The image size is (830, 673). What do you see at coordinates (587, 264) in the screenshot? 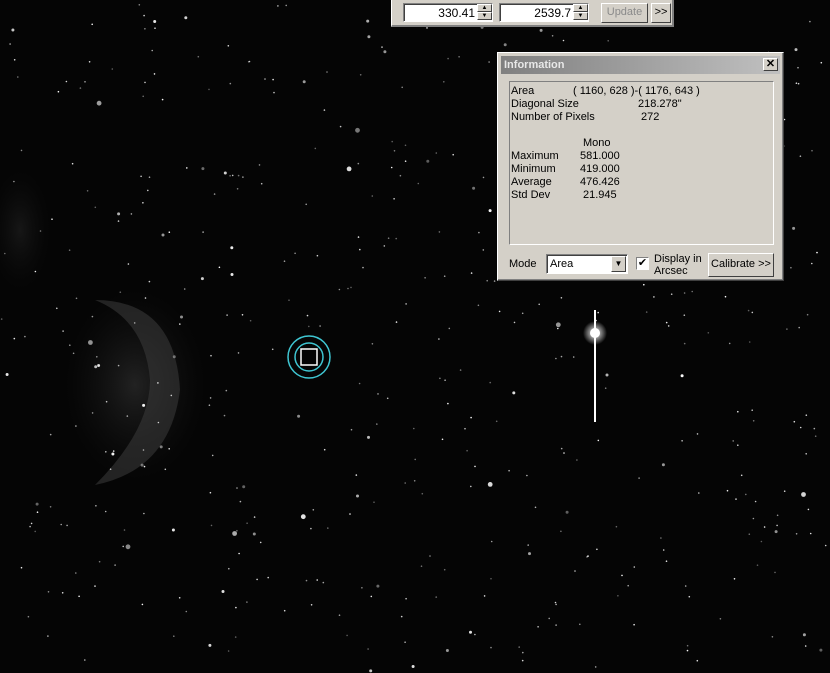
I see `mode-select: Area ▼` at bounding box center [587, 264].